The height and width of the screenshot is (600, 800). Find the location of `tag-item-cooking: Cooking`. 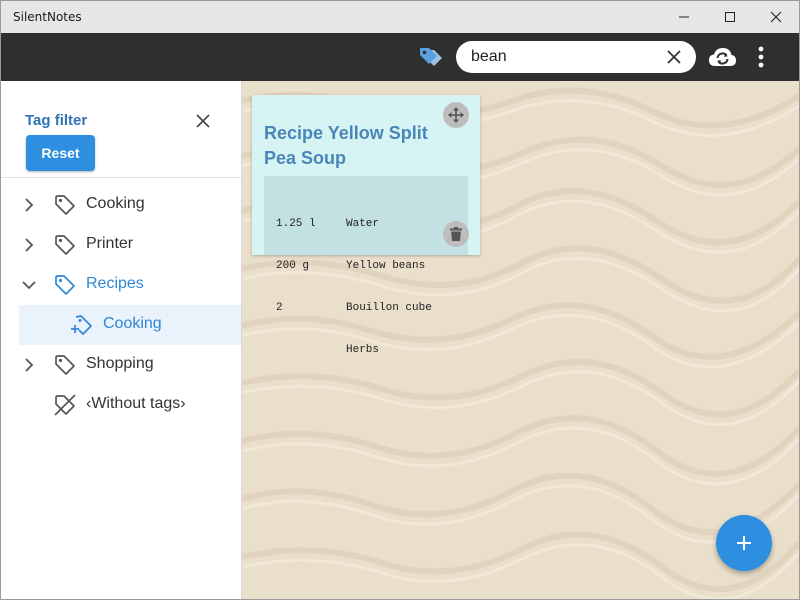

tag-item-cooking: Cooking is located at coordinates (121, 205).